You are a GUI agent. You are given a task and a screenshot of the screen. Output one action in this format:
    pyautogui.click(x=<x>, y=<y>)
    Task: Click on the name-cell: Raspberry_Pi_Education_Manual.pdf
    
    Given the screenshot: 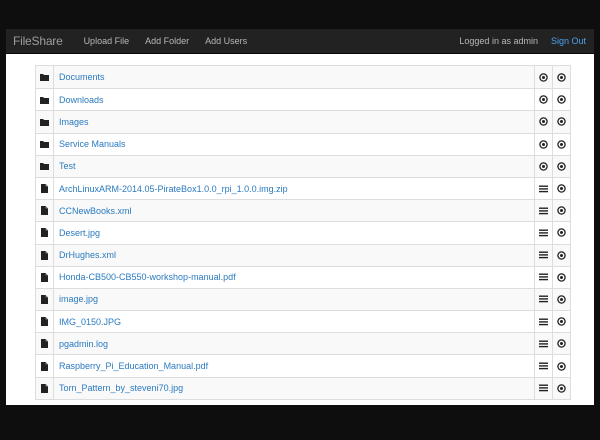 What is the action you would take?
    pyautogui.click(x=294, y=365)
    